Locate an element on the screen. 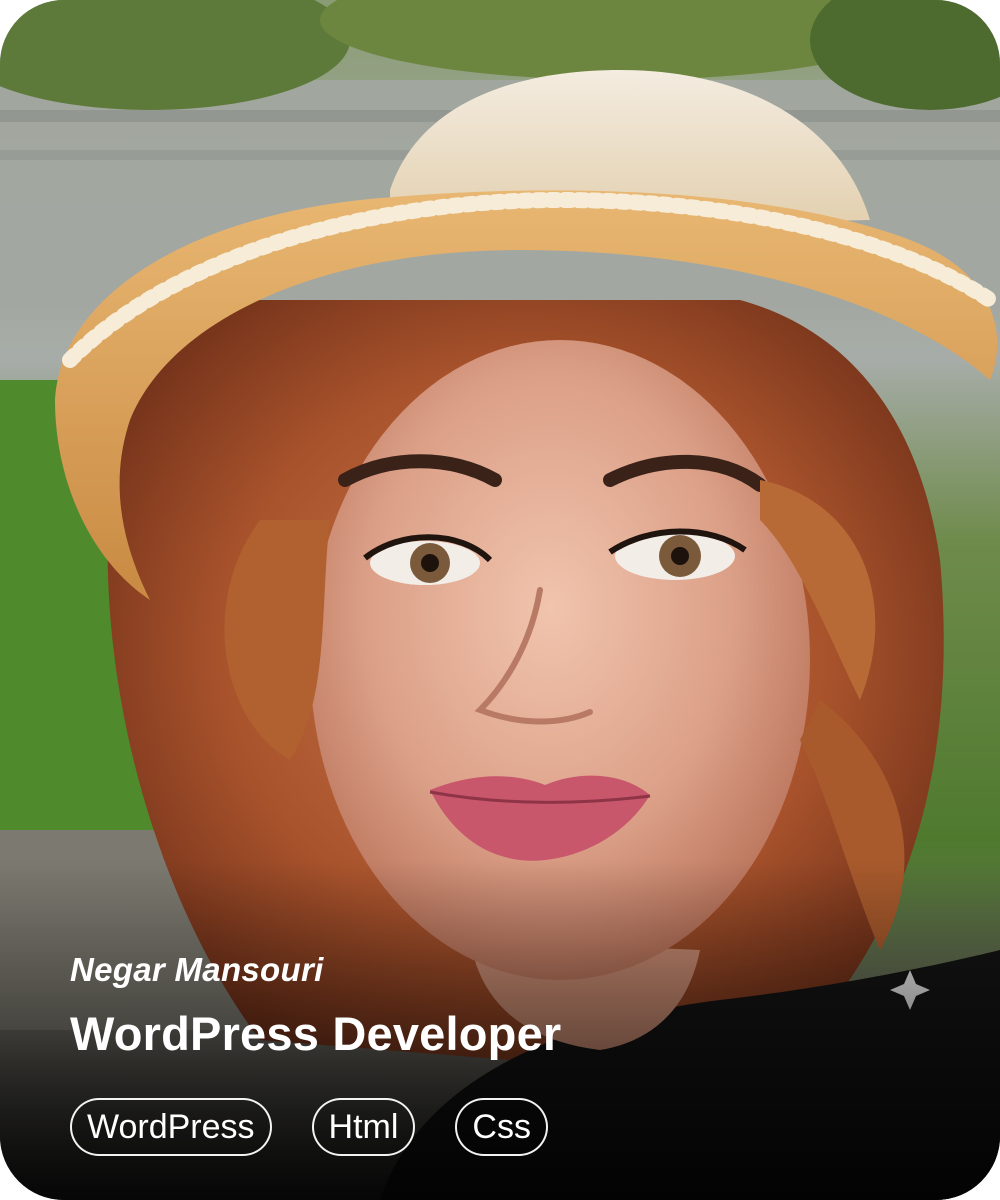 Image resolution: width=1000 pixels, height=1200 pixels. tag-wordpress: WordPress is located at coordinates (171, 1127).